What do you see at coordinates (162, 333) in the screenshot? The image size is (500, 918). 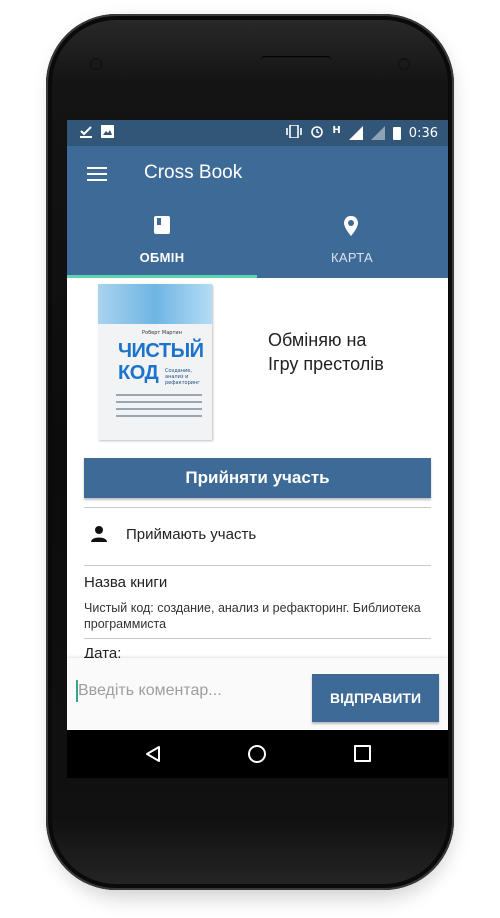 I see `cover-author: Роберт Мартин` at bounding box center [162, 333].